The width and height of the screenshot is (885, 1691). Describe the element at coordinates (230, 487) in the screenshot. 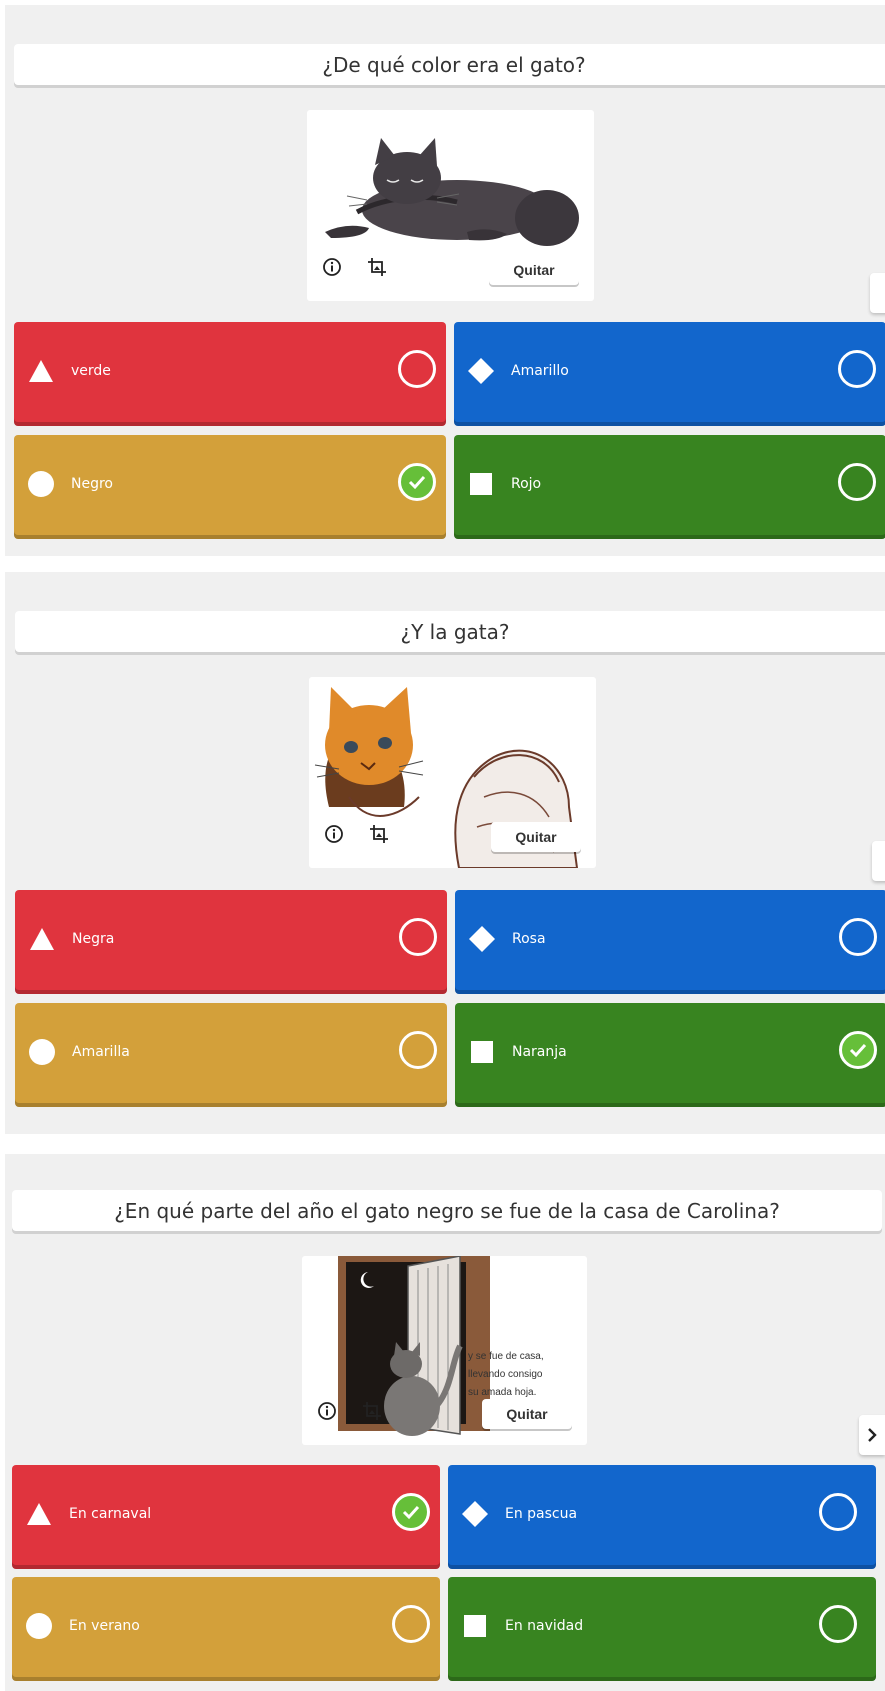

I see `answer-yellow: Negro` at that location.